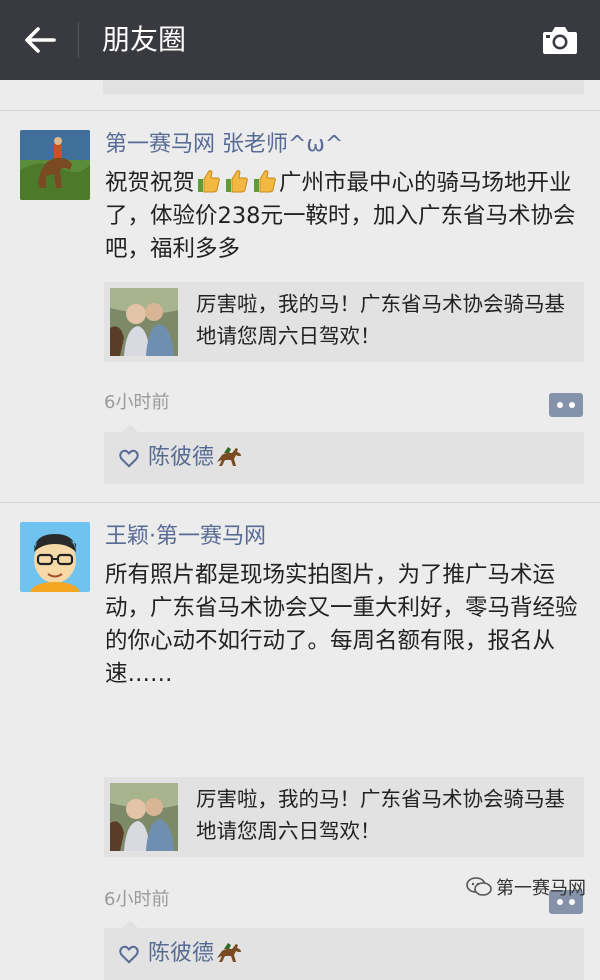 This screenshot has height=980, width=600. What do you see at coordinates (224, 145) in the screenshot?
I see `author-name: 第一赛马网 张老师^ω^` at bounding box center [224, 145].